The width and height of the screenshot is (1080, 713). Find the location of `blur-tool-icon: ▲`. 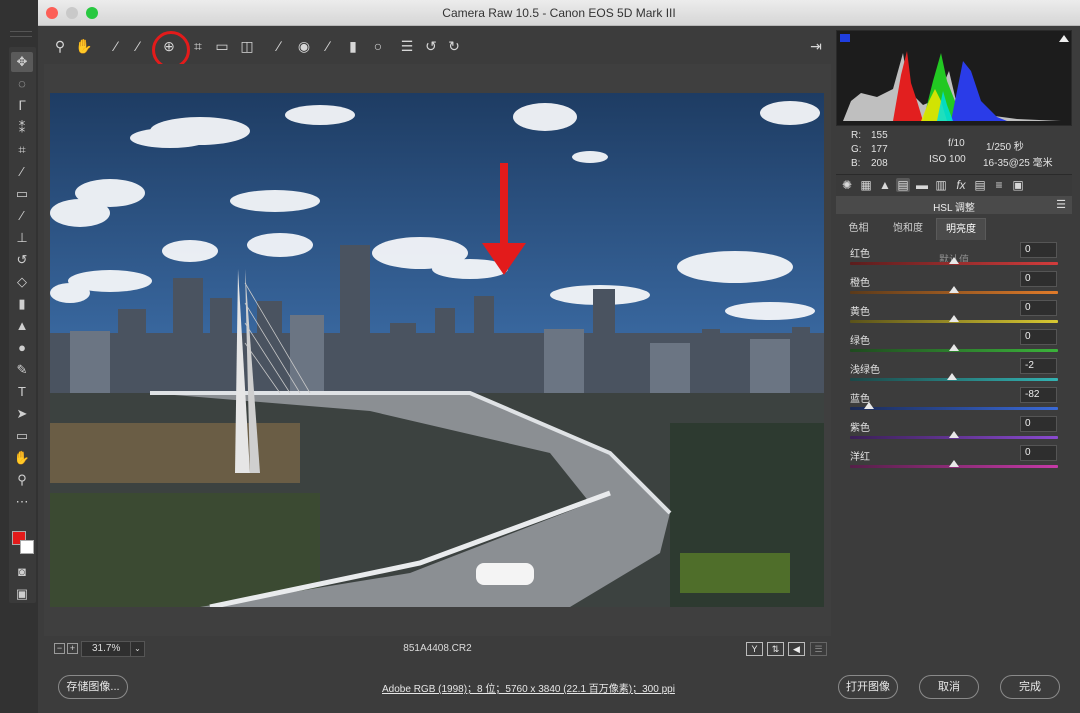

blur-tool-icon: ▲ is located at coordinates (22, 326).